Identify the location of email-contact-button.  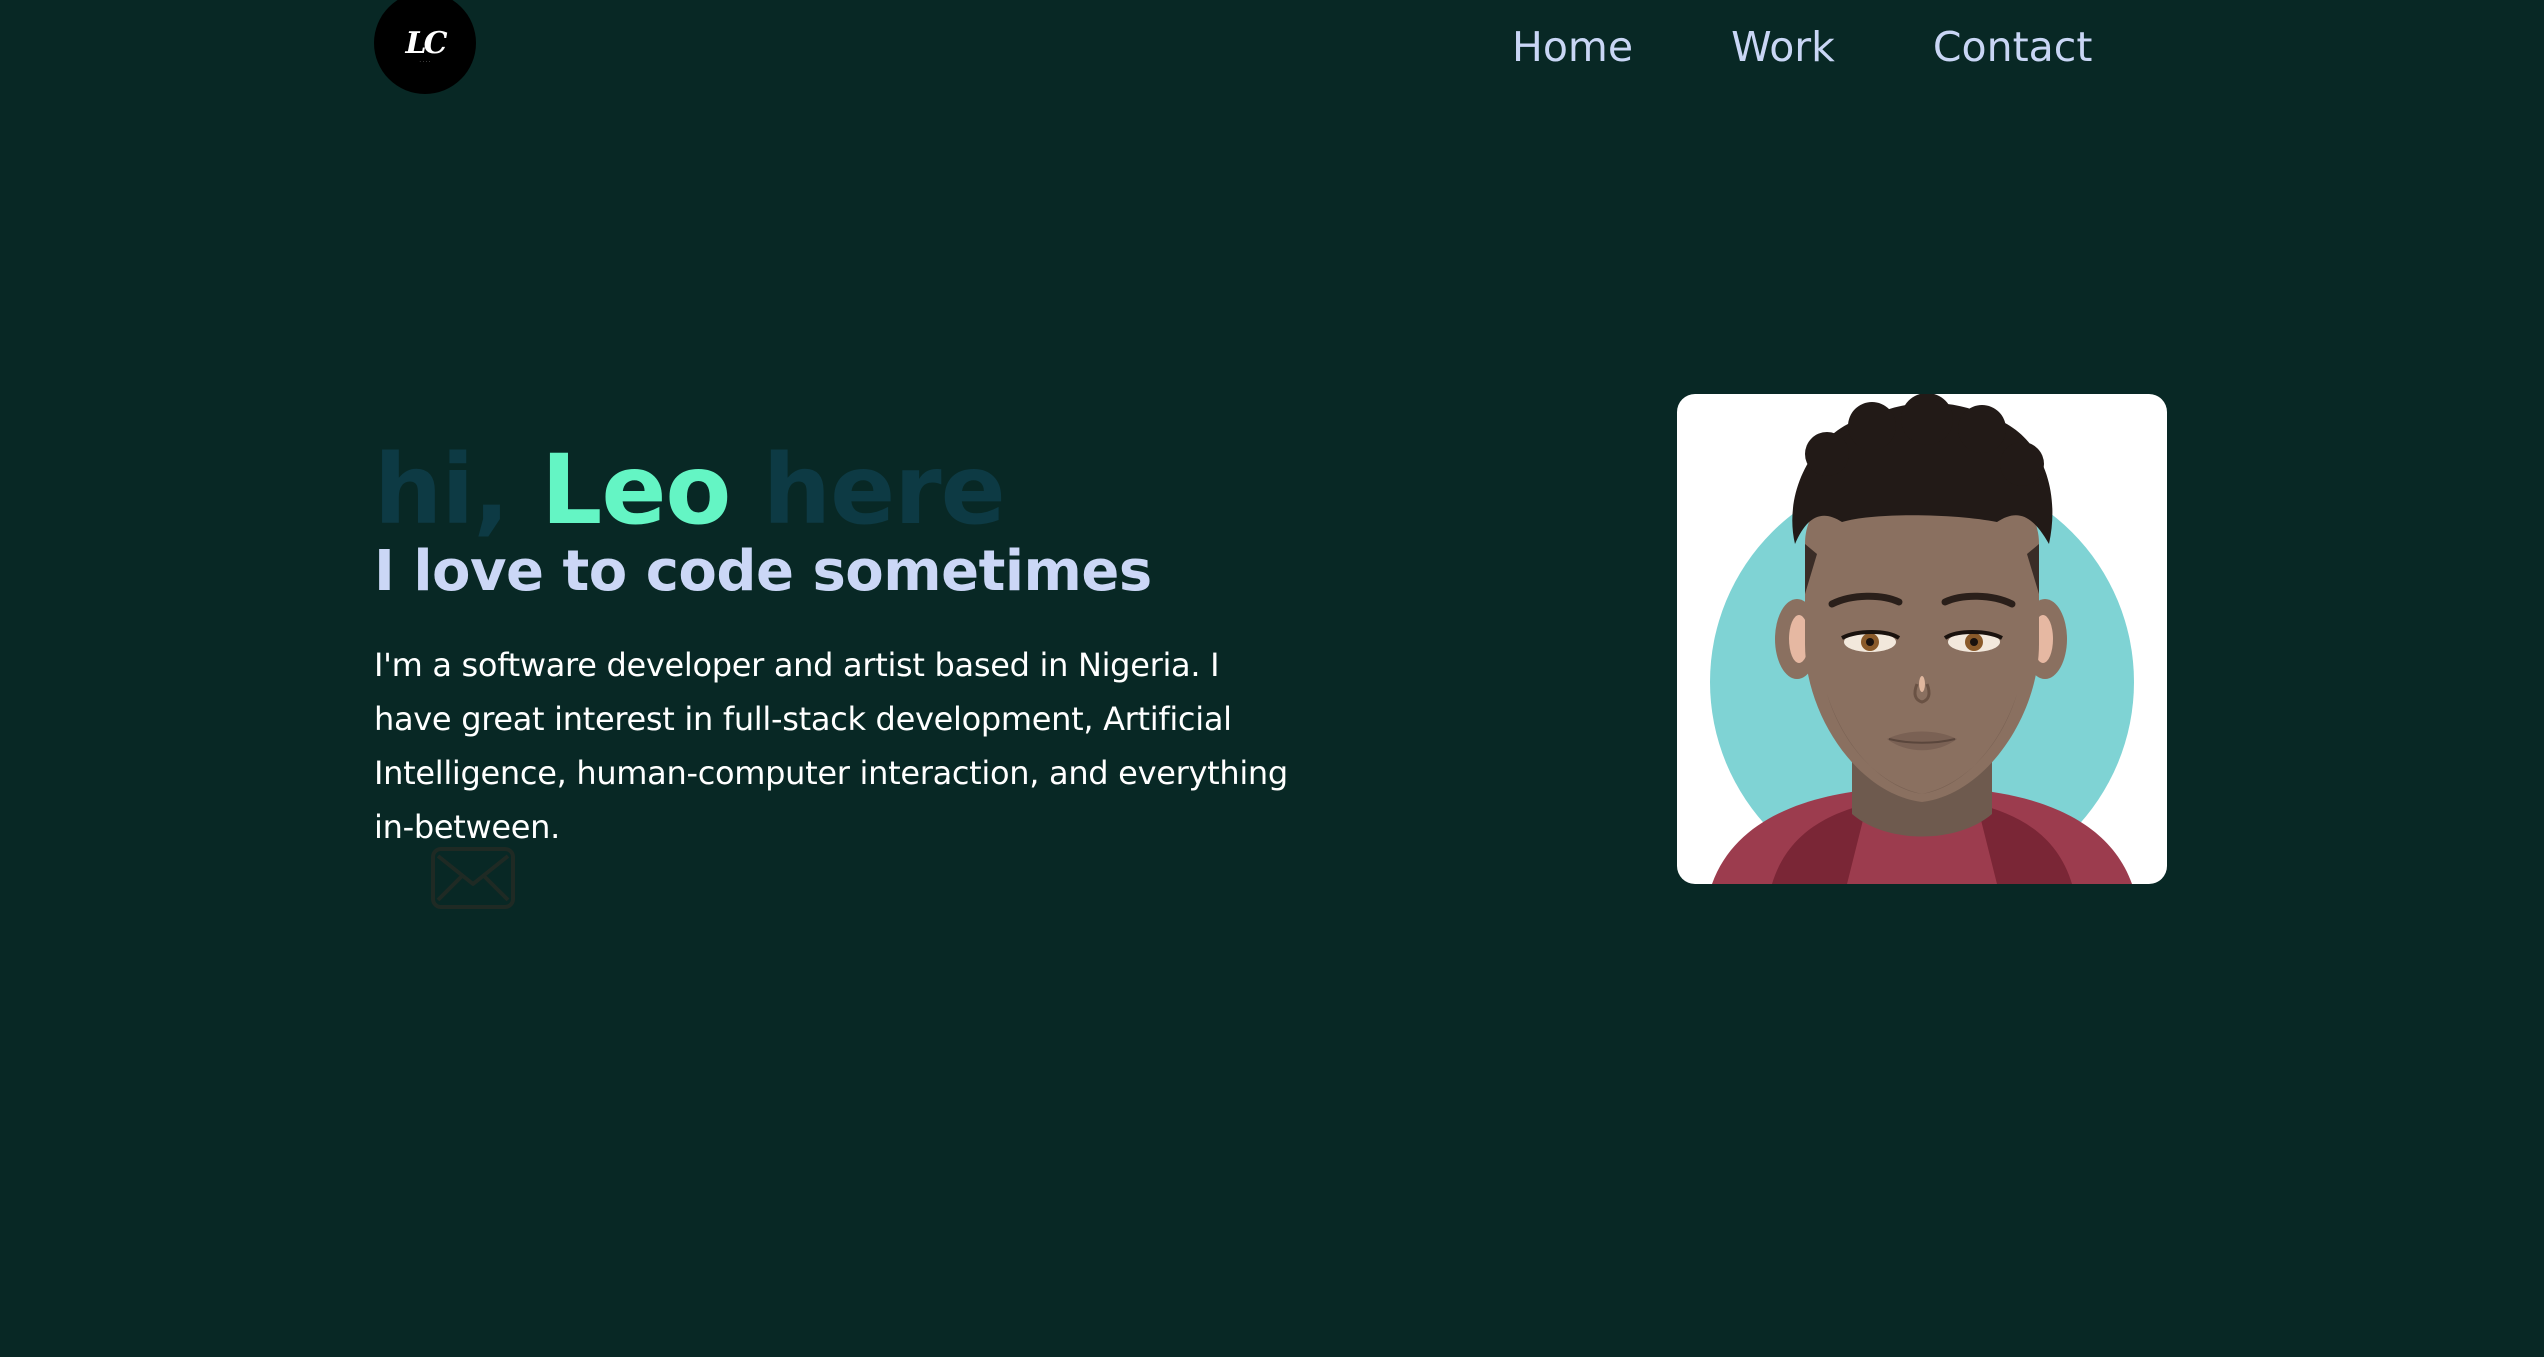
(473, 878).